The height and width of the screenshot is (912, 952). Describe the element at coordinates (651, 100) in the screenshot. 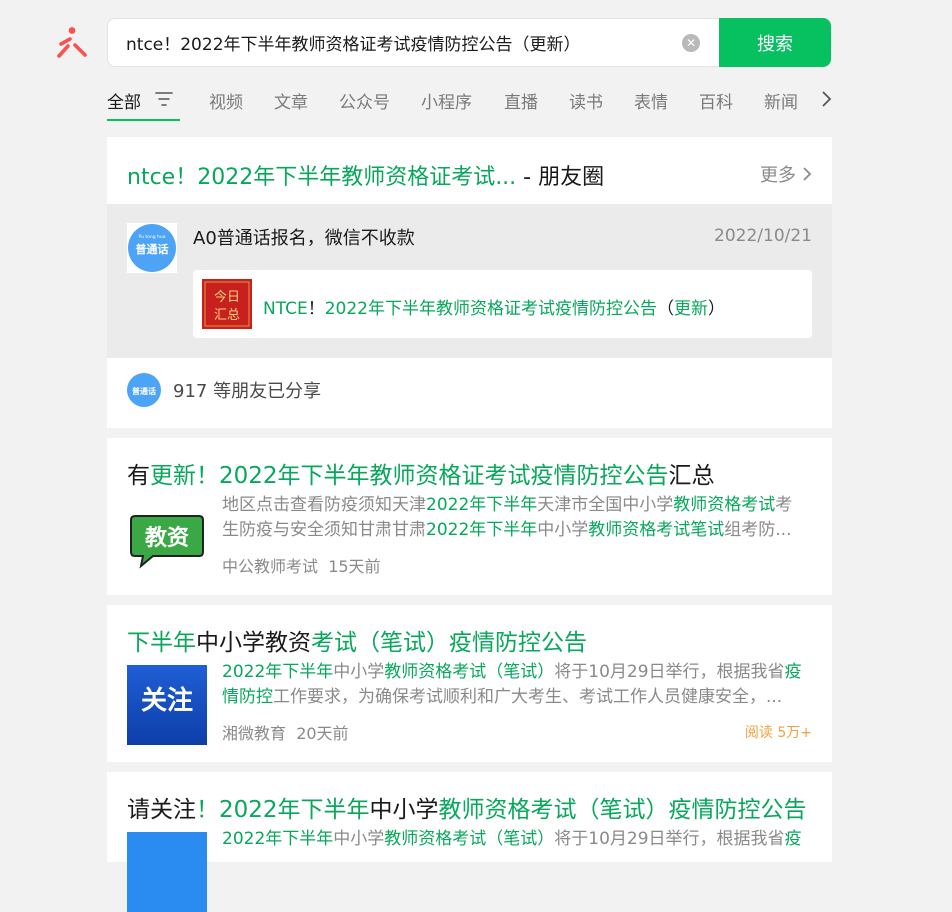

I see `tab-stickers: 表情` at that location.